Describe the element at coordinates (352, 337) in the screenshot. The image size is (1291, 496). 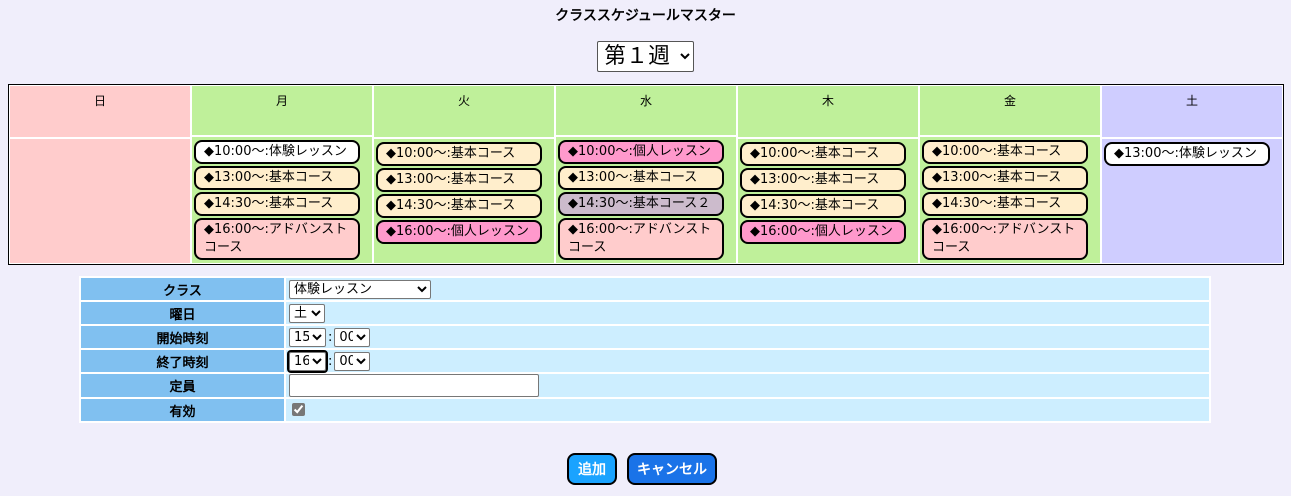
I see `start-minute-select: 00` at that location.